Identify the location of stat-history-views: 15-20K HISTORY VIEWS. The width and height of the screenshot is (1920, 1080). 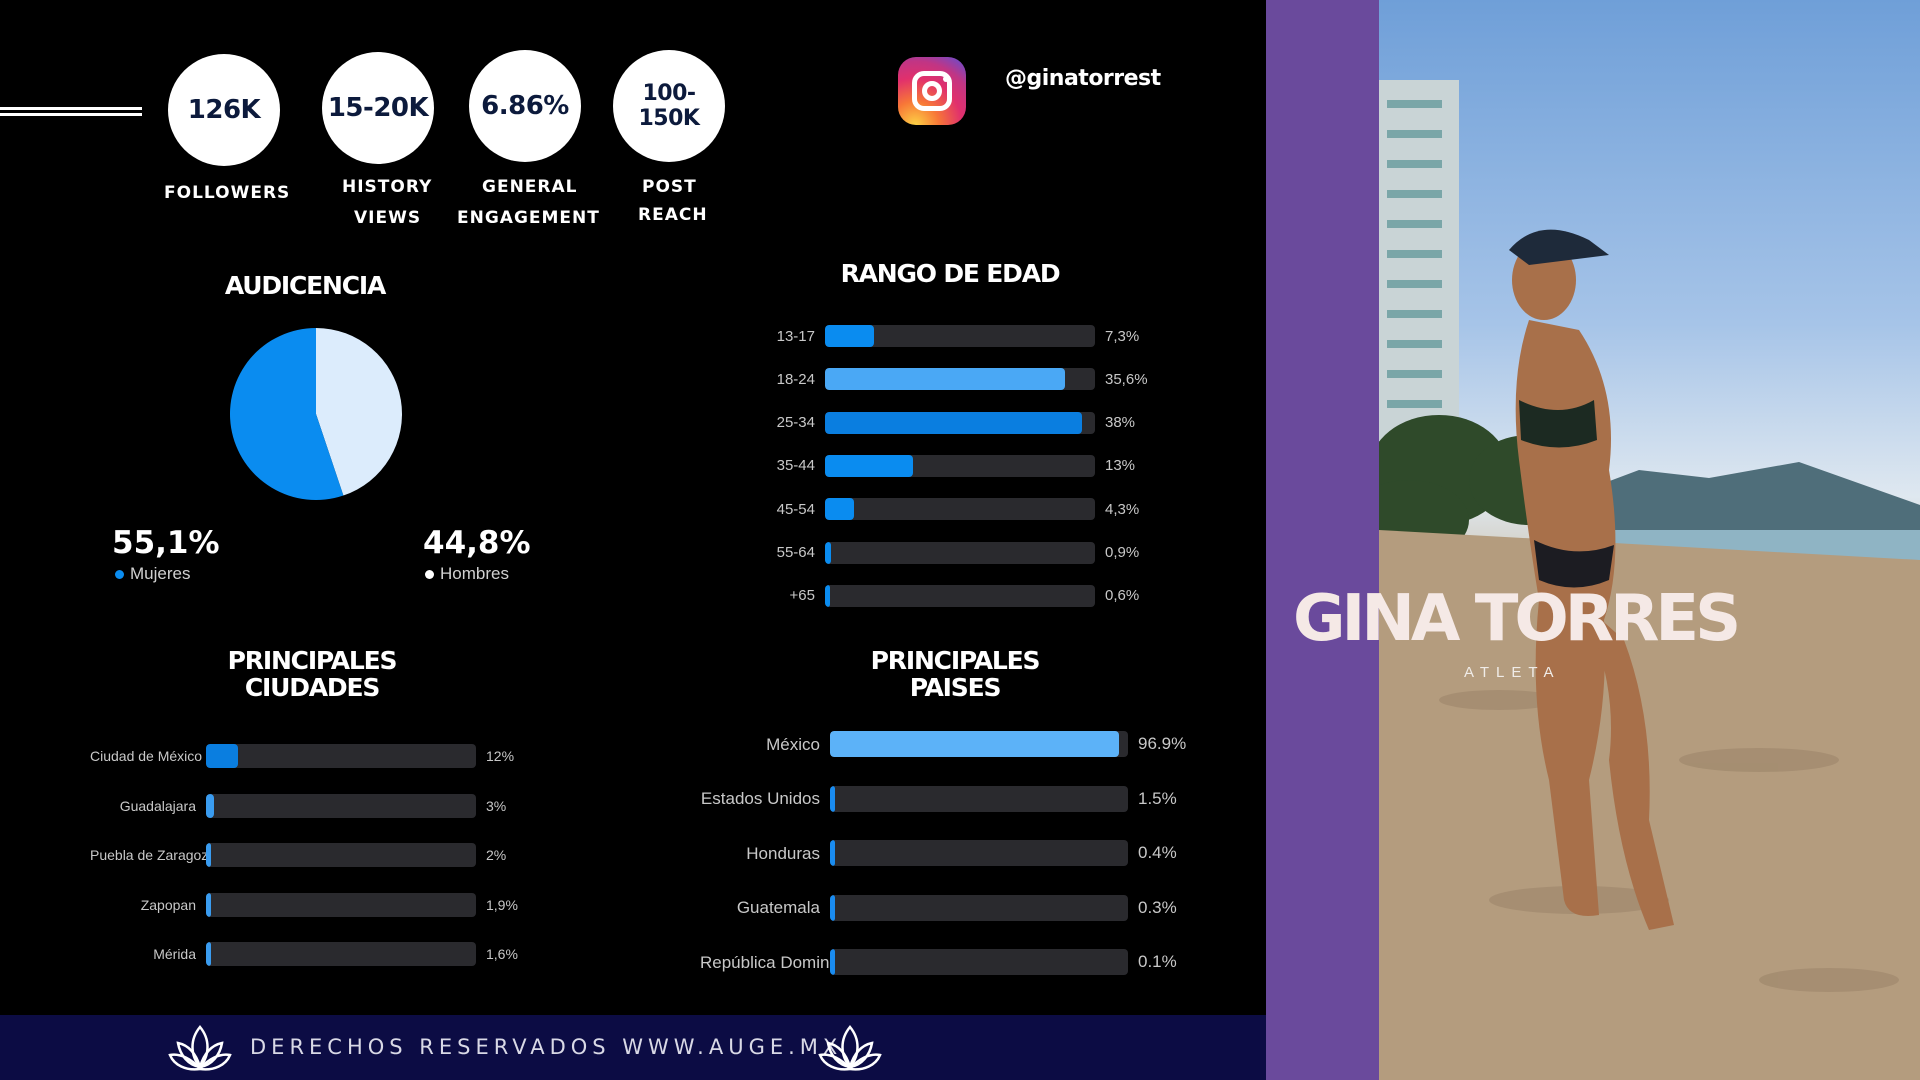
(378, 140).